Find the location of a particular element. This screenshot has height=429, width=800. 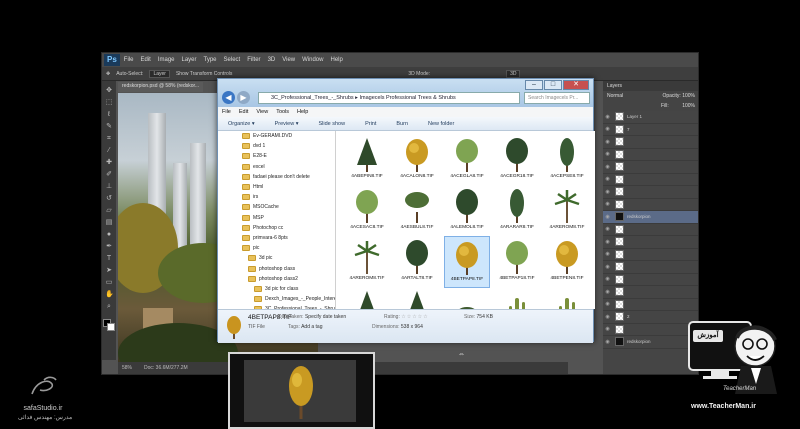

layer-row: ◉ Layer 1 is located at coordinates (650, 117).